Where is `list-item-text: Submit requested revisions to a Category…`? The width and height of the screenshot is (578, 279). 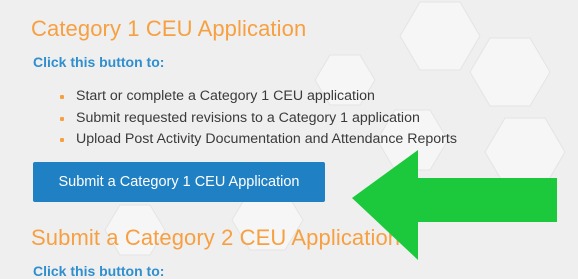
list-item-text: Submit requested revisions to a Category… is located at coordinates (248, 117).